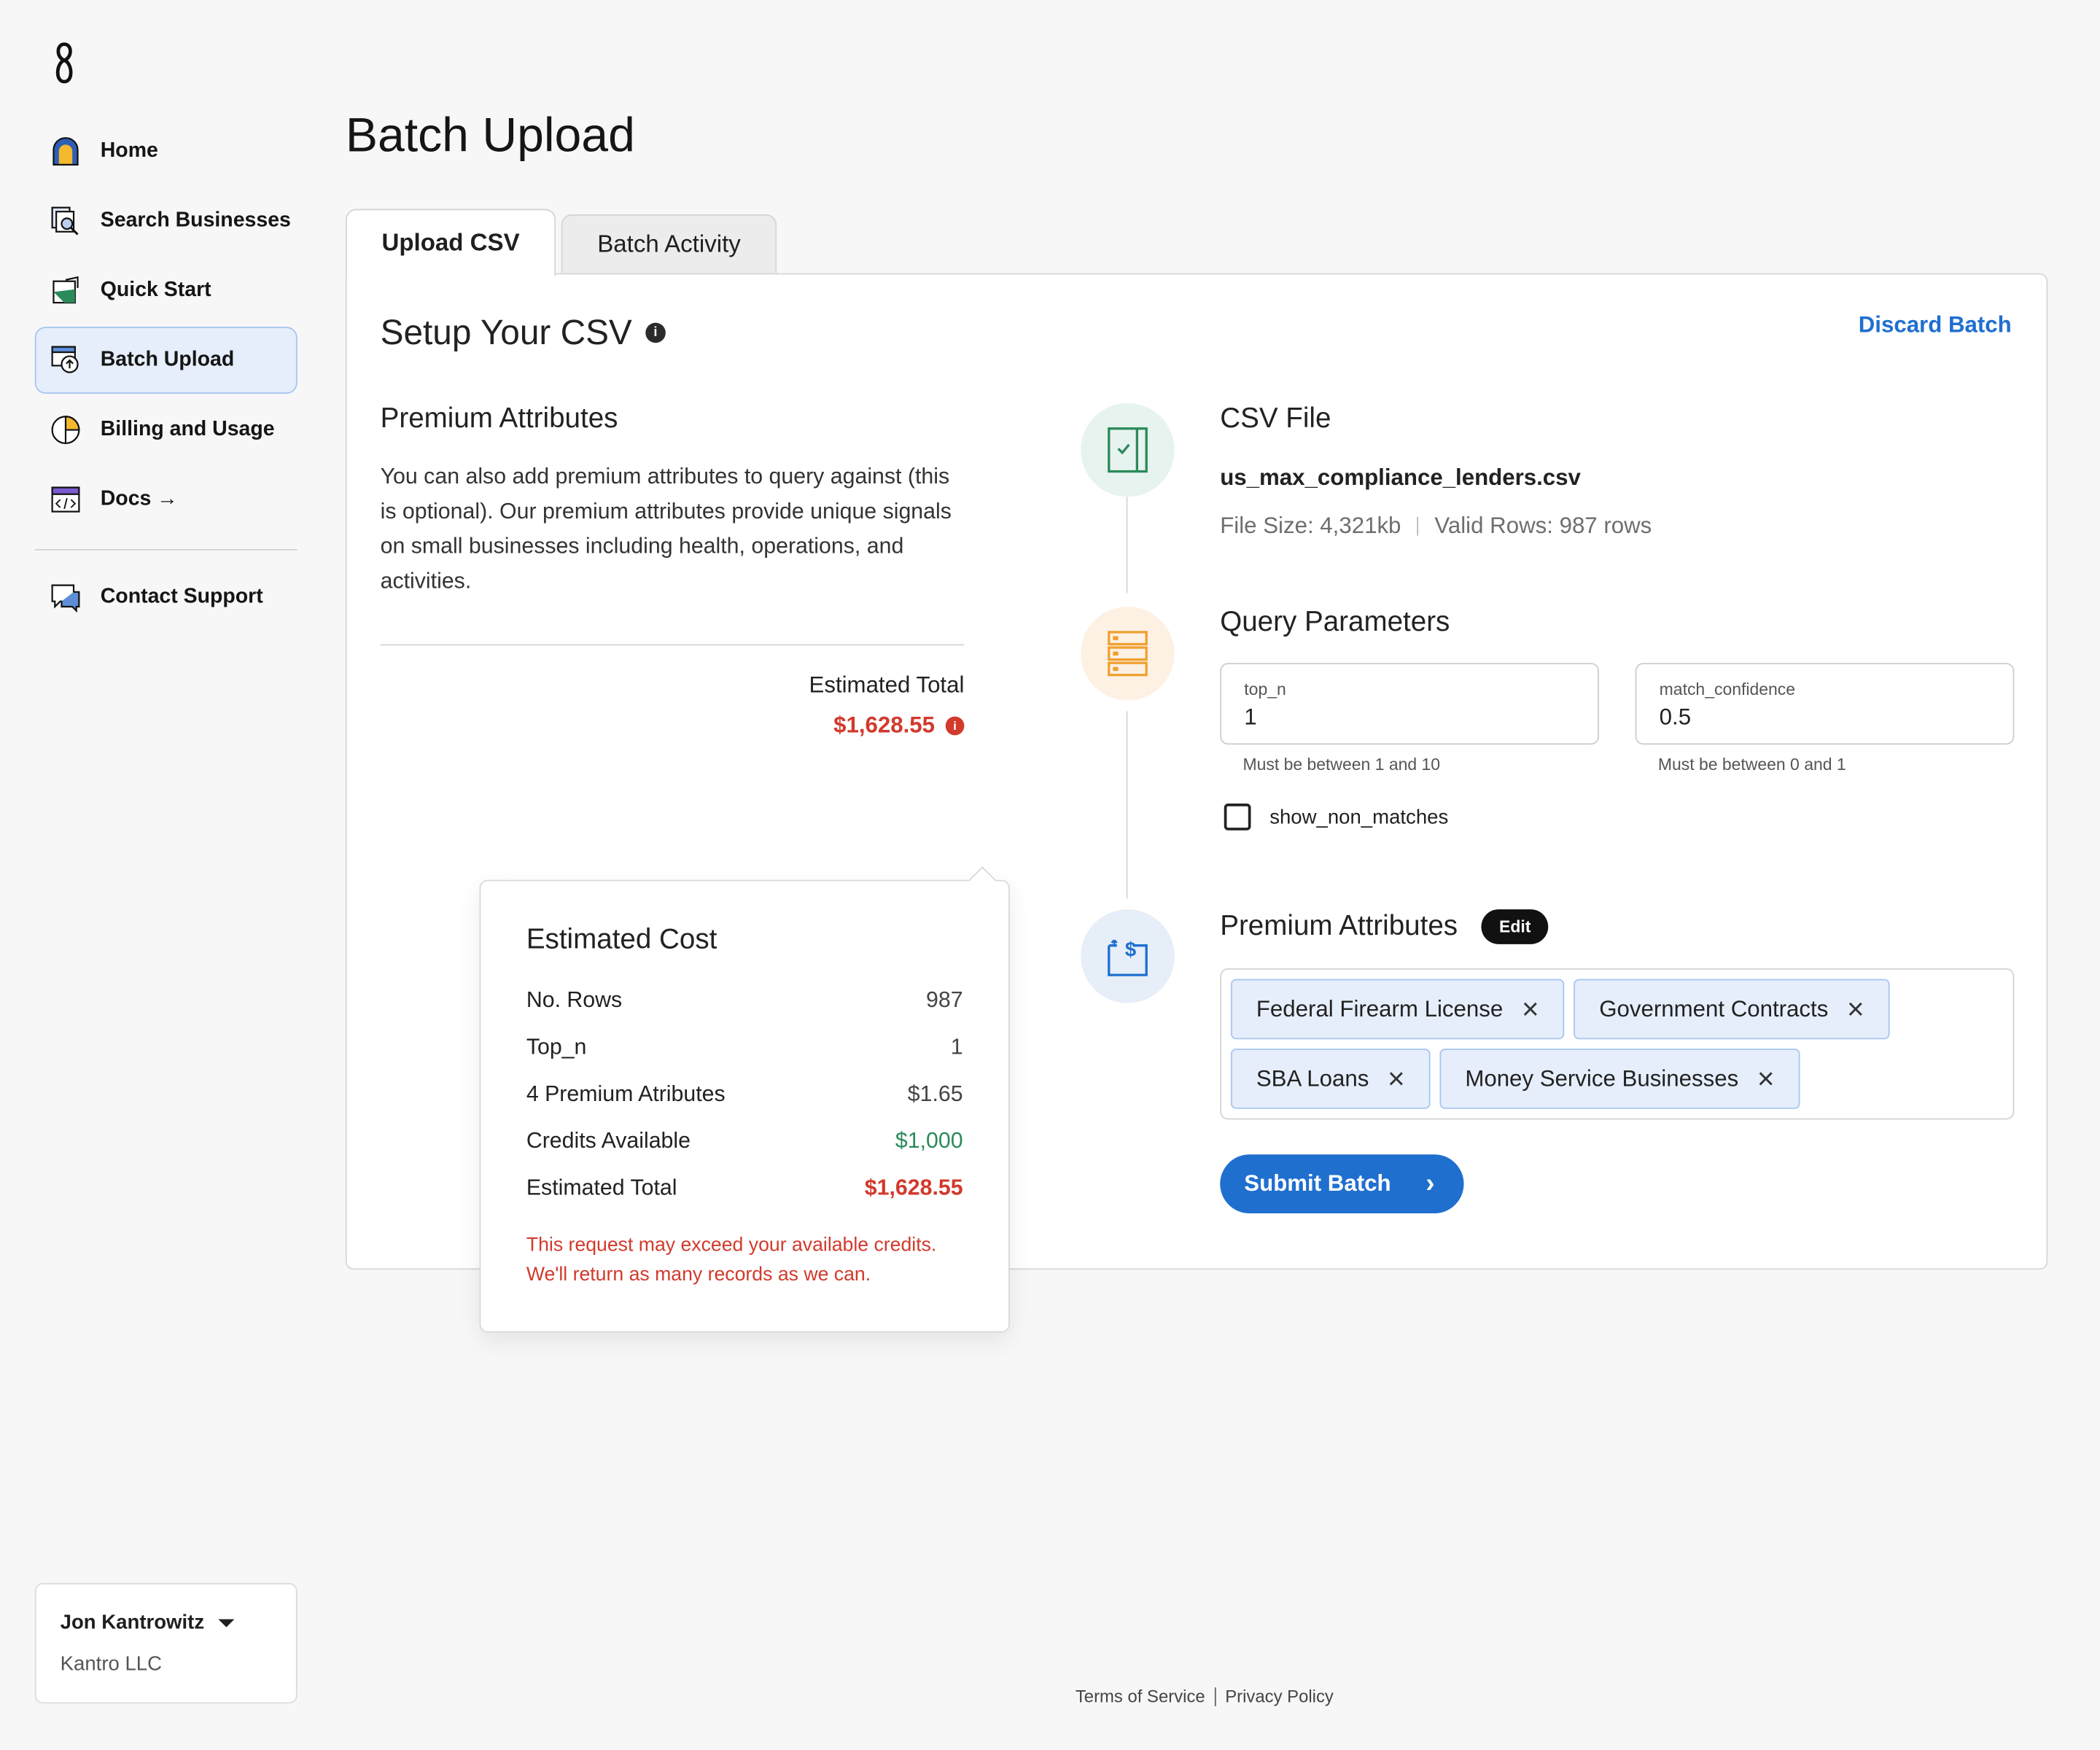 The width and height of the screenshot is (2100, 1750). I want to click on sidebar-item-billing-and-usage: Billing and Usage, so click(166, 430).